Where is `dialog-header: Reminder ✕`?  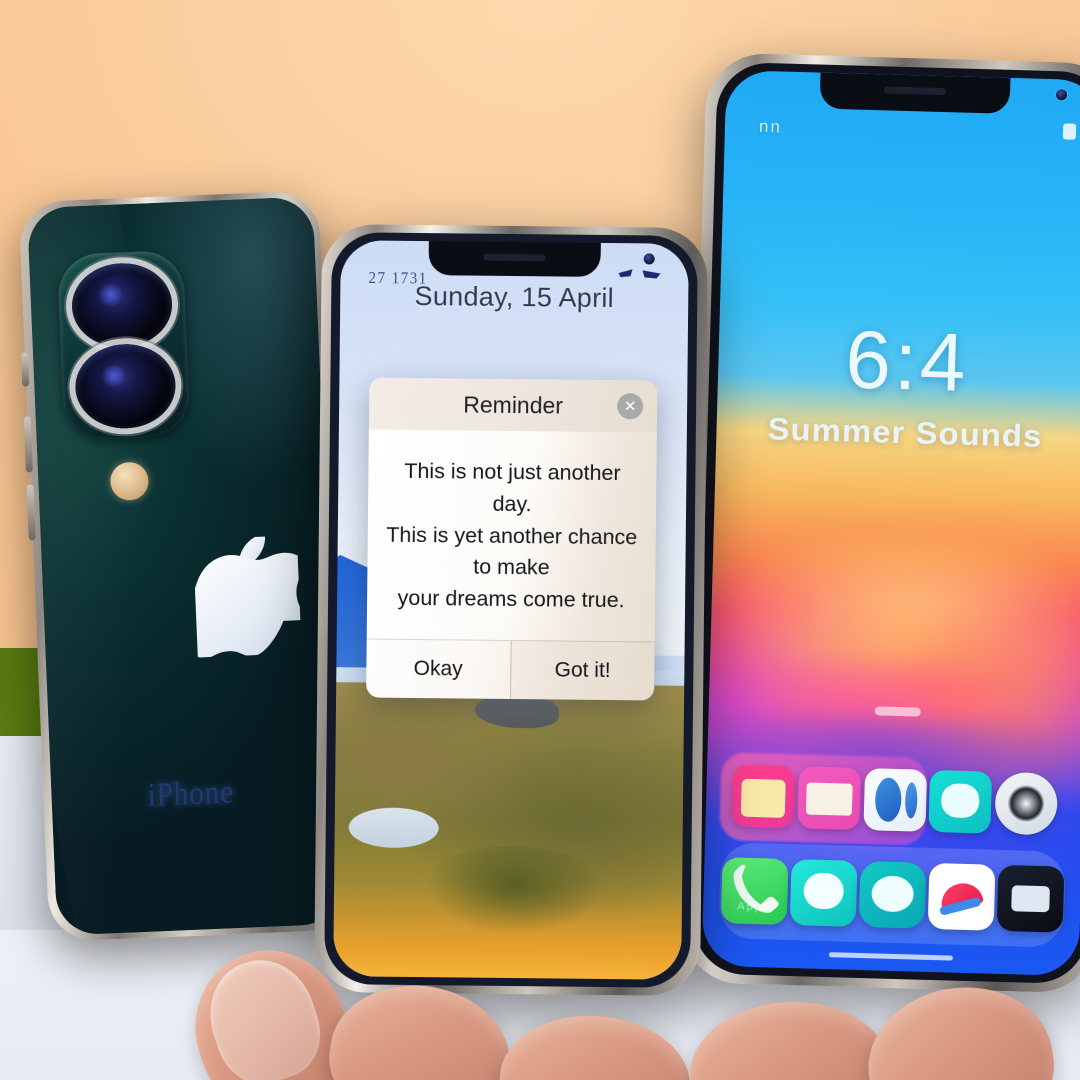 dialog-header: Reminder ✕ is located at coordinates (513, 405).